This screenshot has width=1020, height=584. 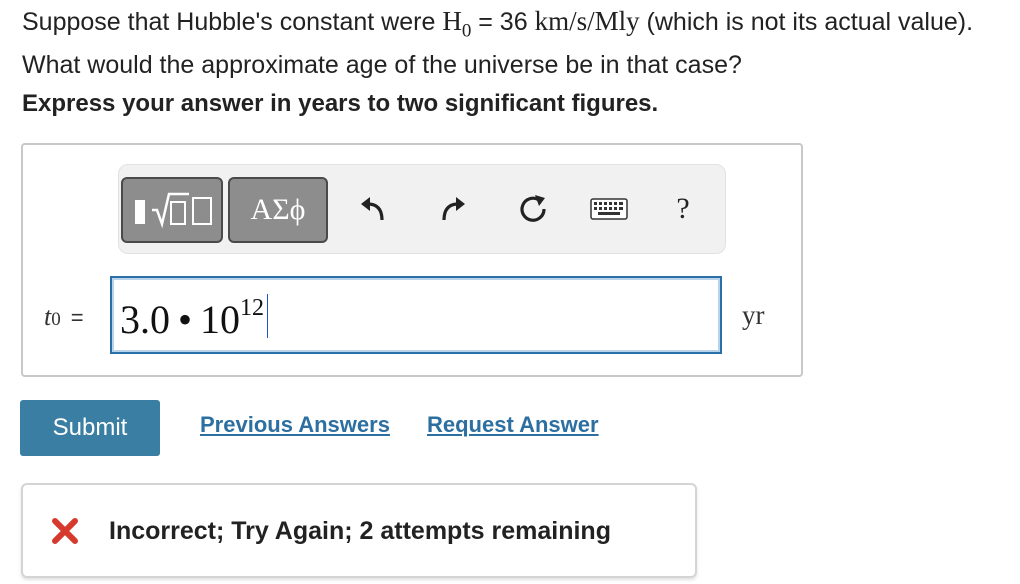 I want to click on greek-symbols-button: ΑΣϕ, so click(x=278, y=210).